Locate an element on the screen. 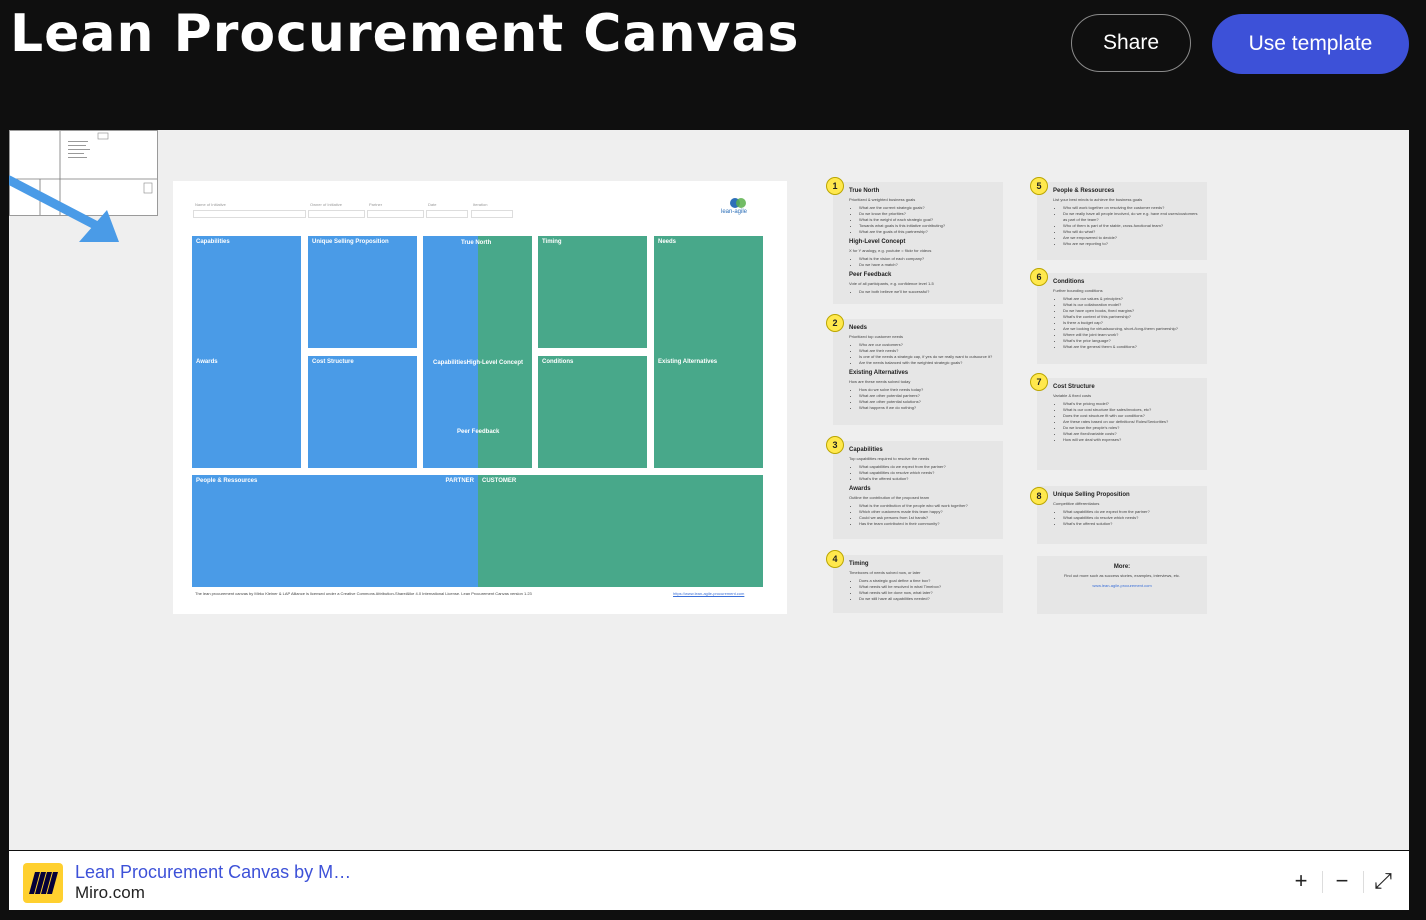  cell-timing: Timing is located at coordinates (592, 292).